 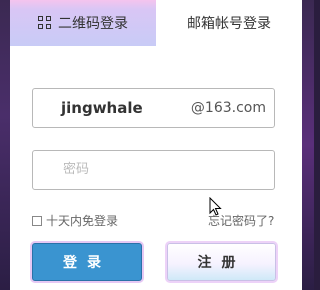 I want to click on remember-me: 十天内免登录, so click(x=75, y=220).